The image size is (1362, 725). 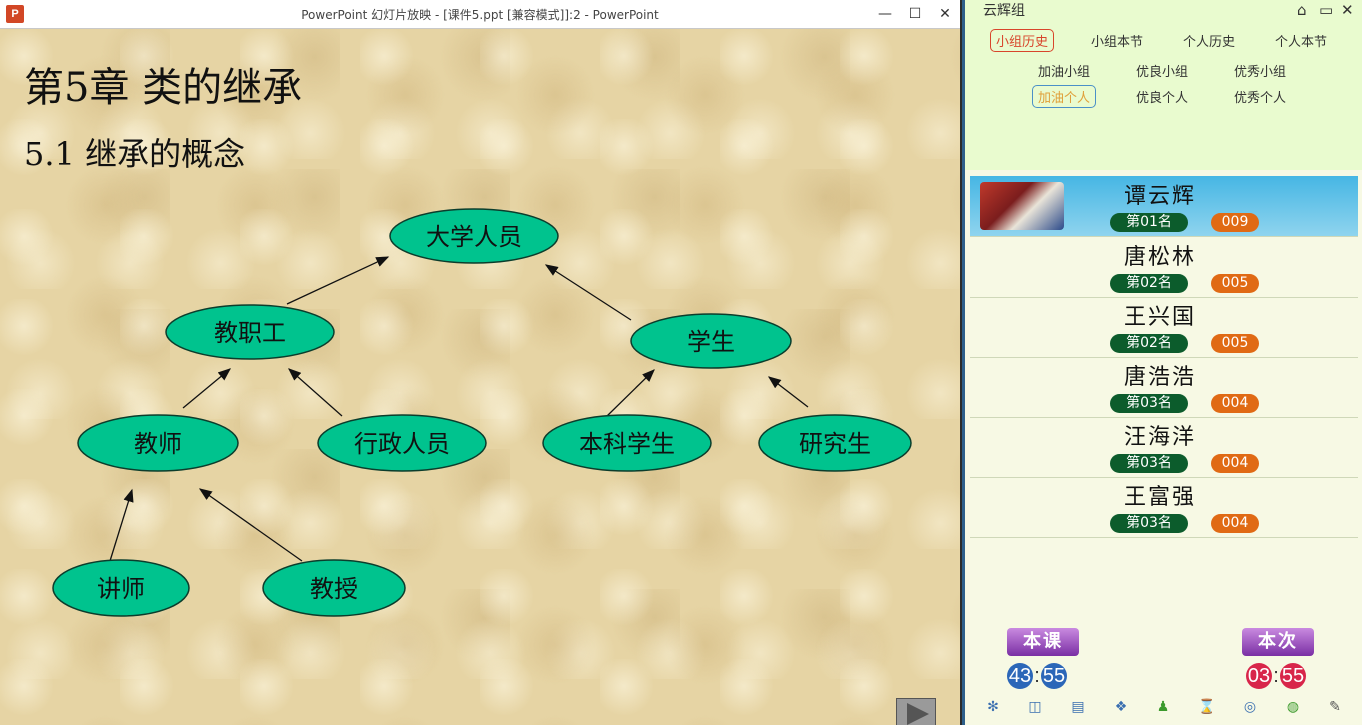 What do you see at coordinates (1235, 222) in the screenshot?
I see `score-badge: 009` at bounding box center [1235, 222].